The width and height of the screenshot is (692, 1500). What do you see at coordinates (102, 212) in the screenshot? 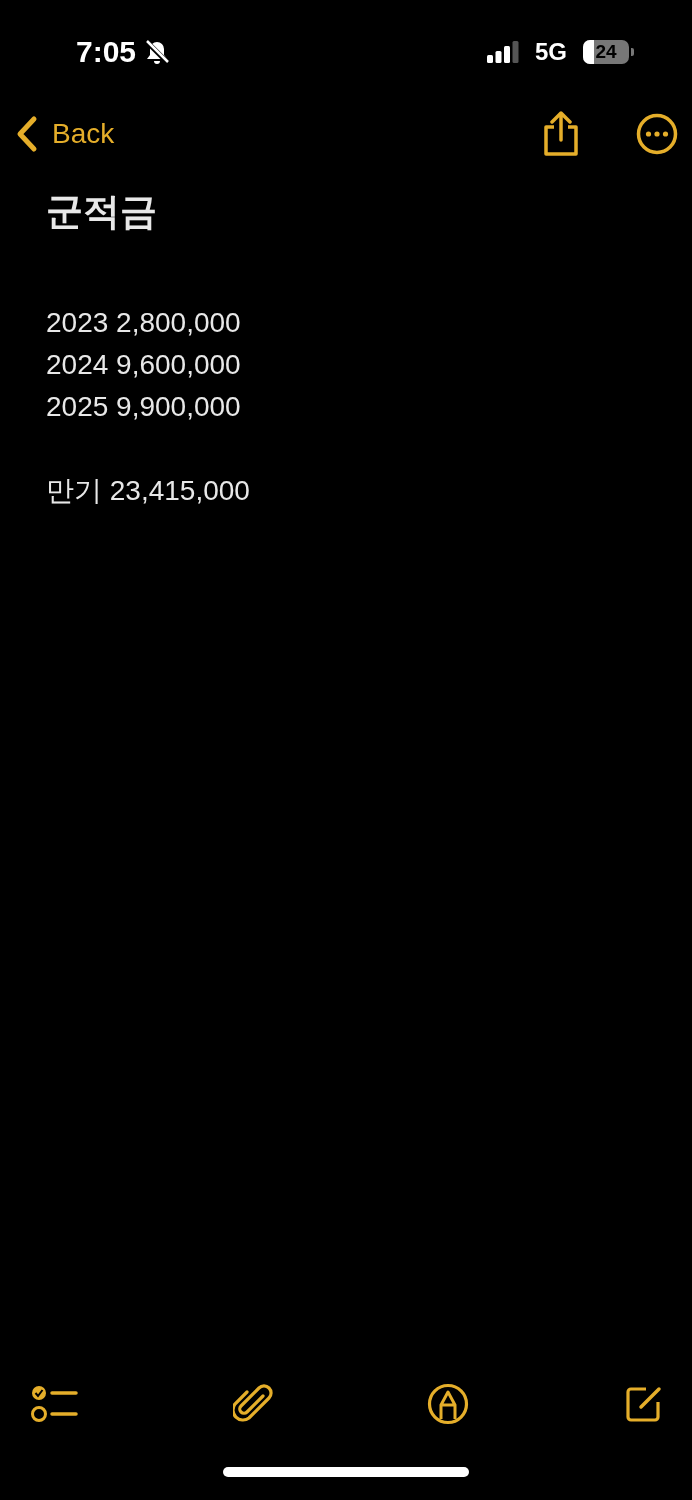
I see `note-title: 군적금` at bounding box center [102, 212].